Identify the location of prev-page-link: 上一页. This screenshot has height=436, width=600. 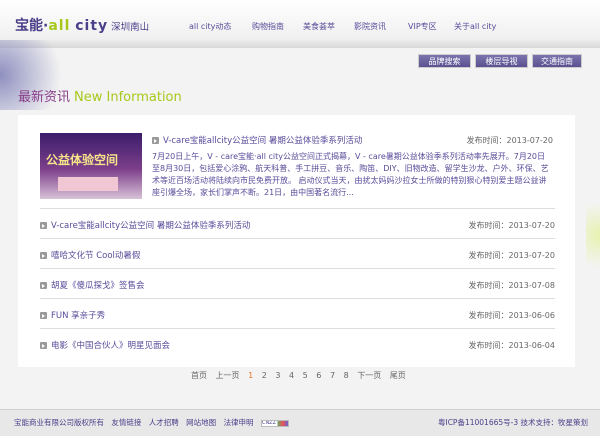
(228, 375).